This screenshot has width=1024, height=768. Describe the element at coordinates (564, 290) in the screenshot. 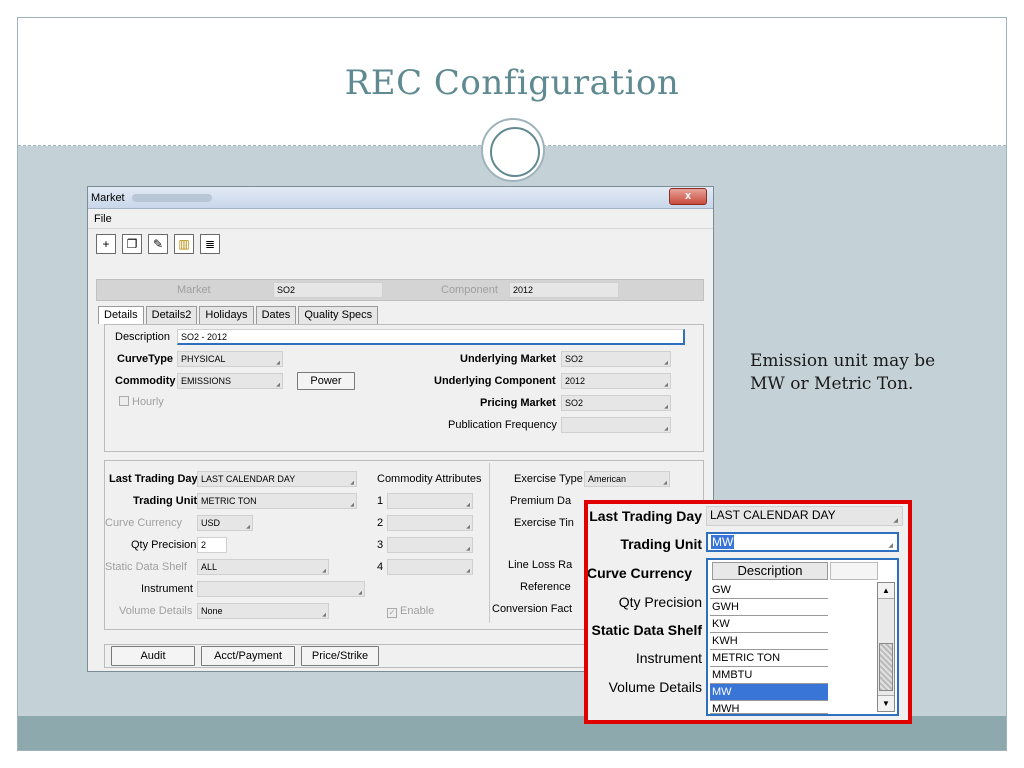

I see `component-field: 2012` at that location.